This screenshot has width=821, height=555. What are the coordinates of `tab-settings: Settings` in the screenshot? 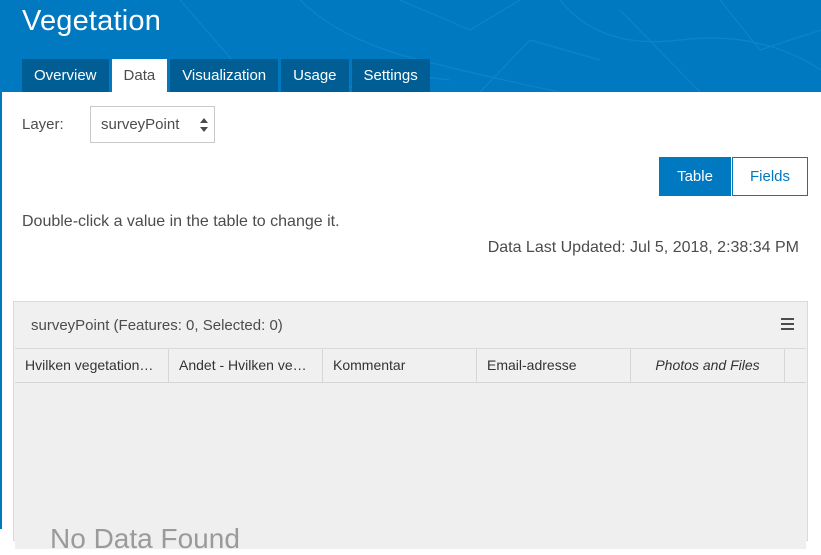 It's located at (390, 75).